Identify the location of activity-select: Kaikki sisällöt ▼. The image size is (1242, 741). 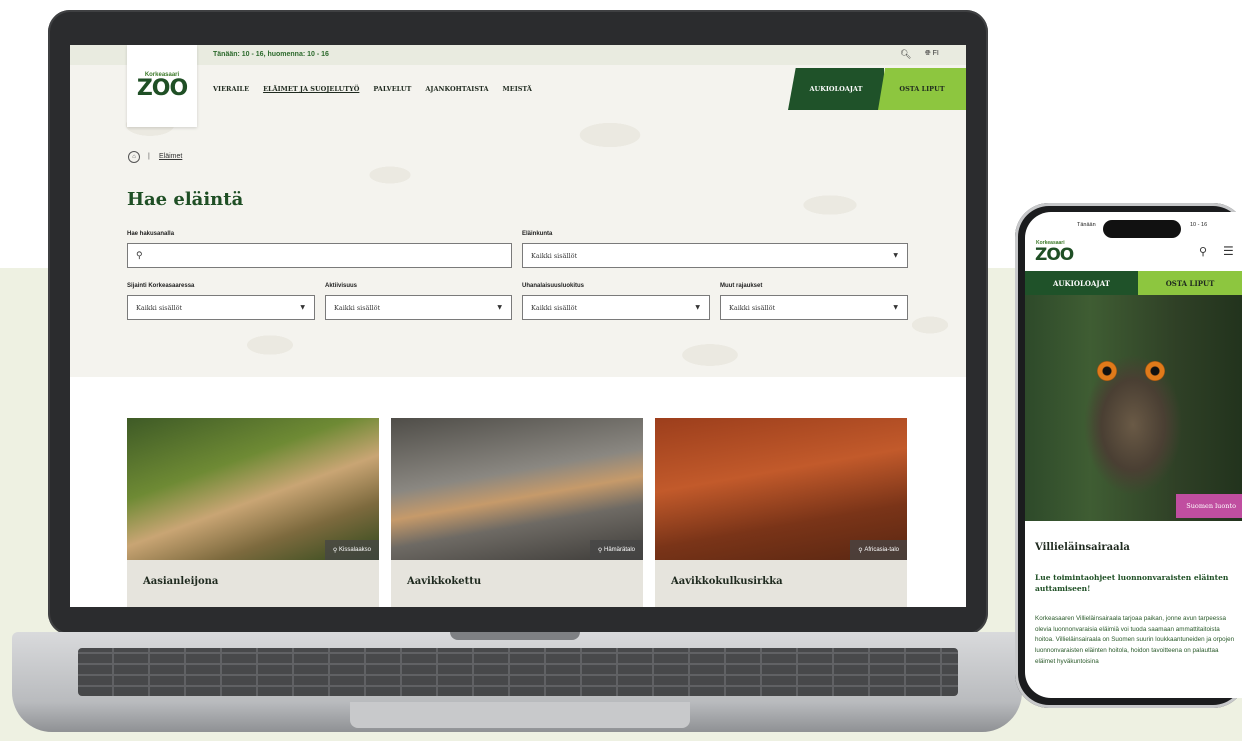
(418, 307).